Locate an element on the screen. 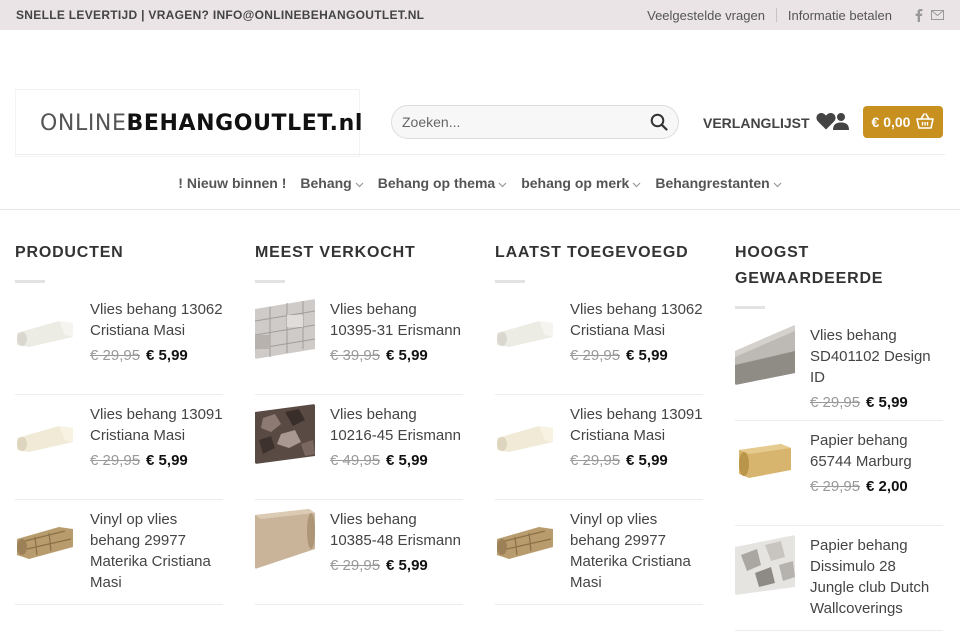  nav-item-behang-op-thema: Behang op thema is located at coordinates (442, 183).